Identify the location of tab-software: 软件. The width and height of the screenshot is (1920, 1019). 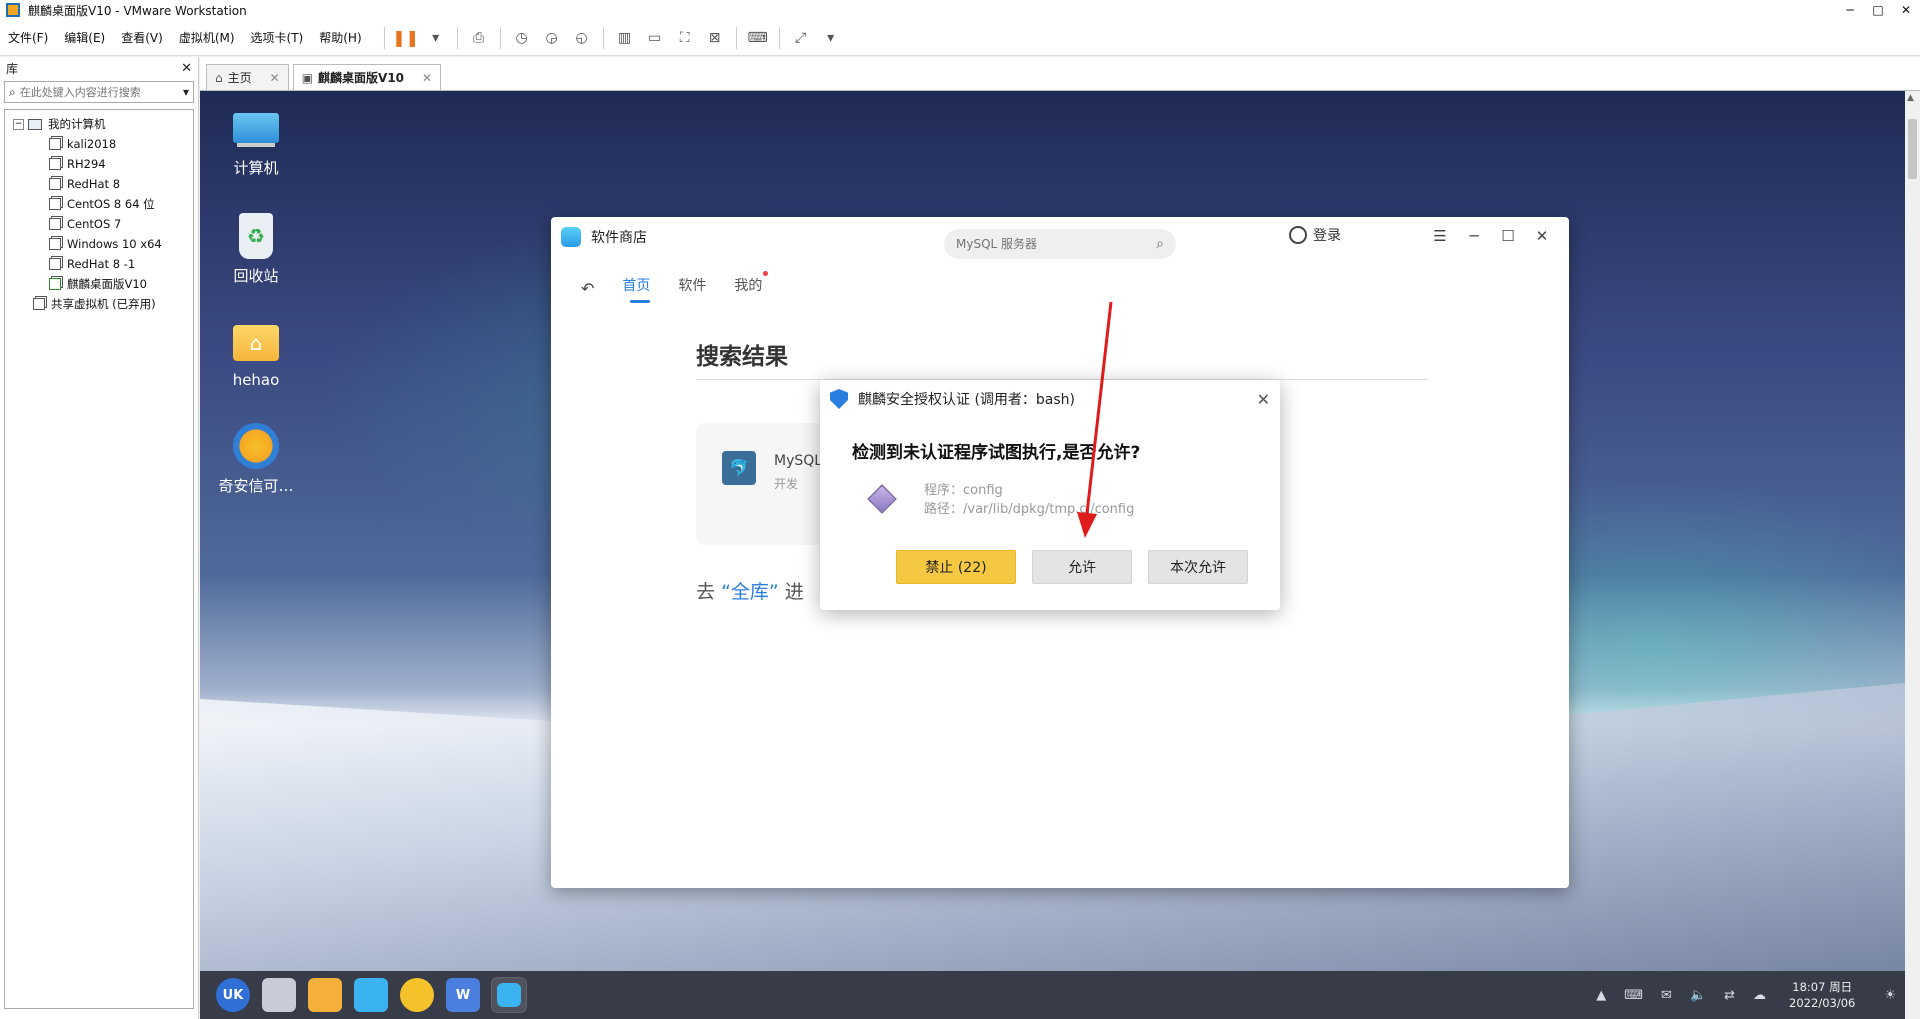
(692, 288).